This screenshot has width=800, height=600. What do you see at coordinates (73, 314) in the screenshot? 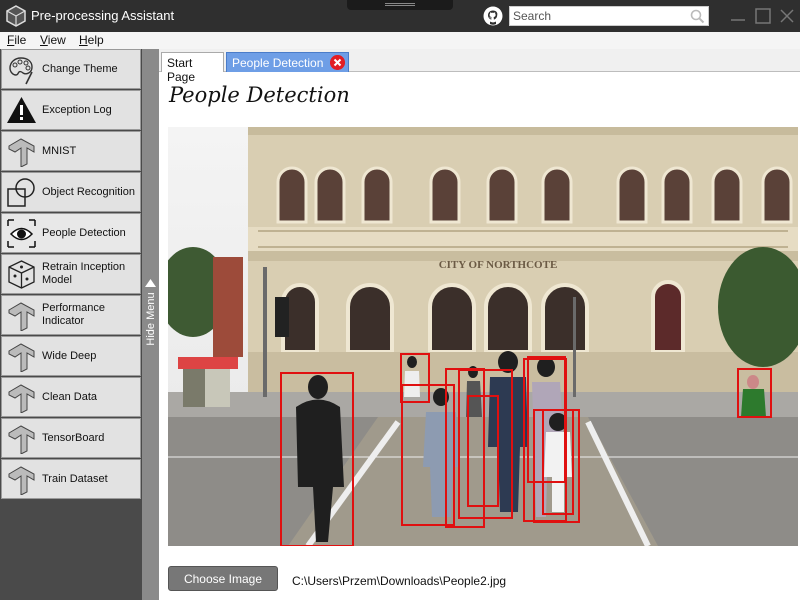
I see `sidebar-item-label: Performance Indicator` at bounding box center [73, 314].